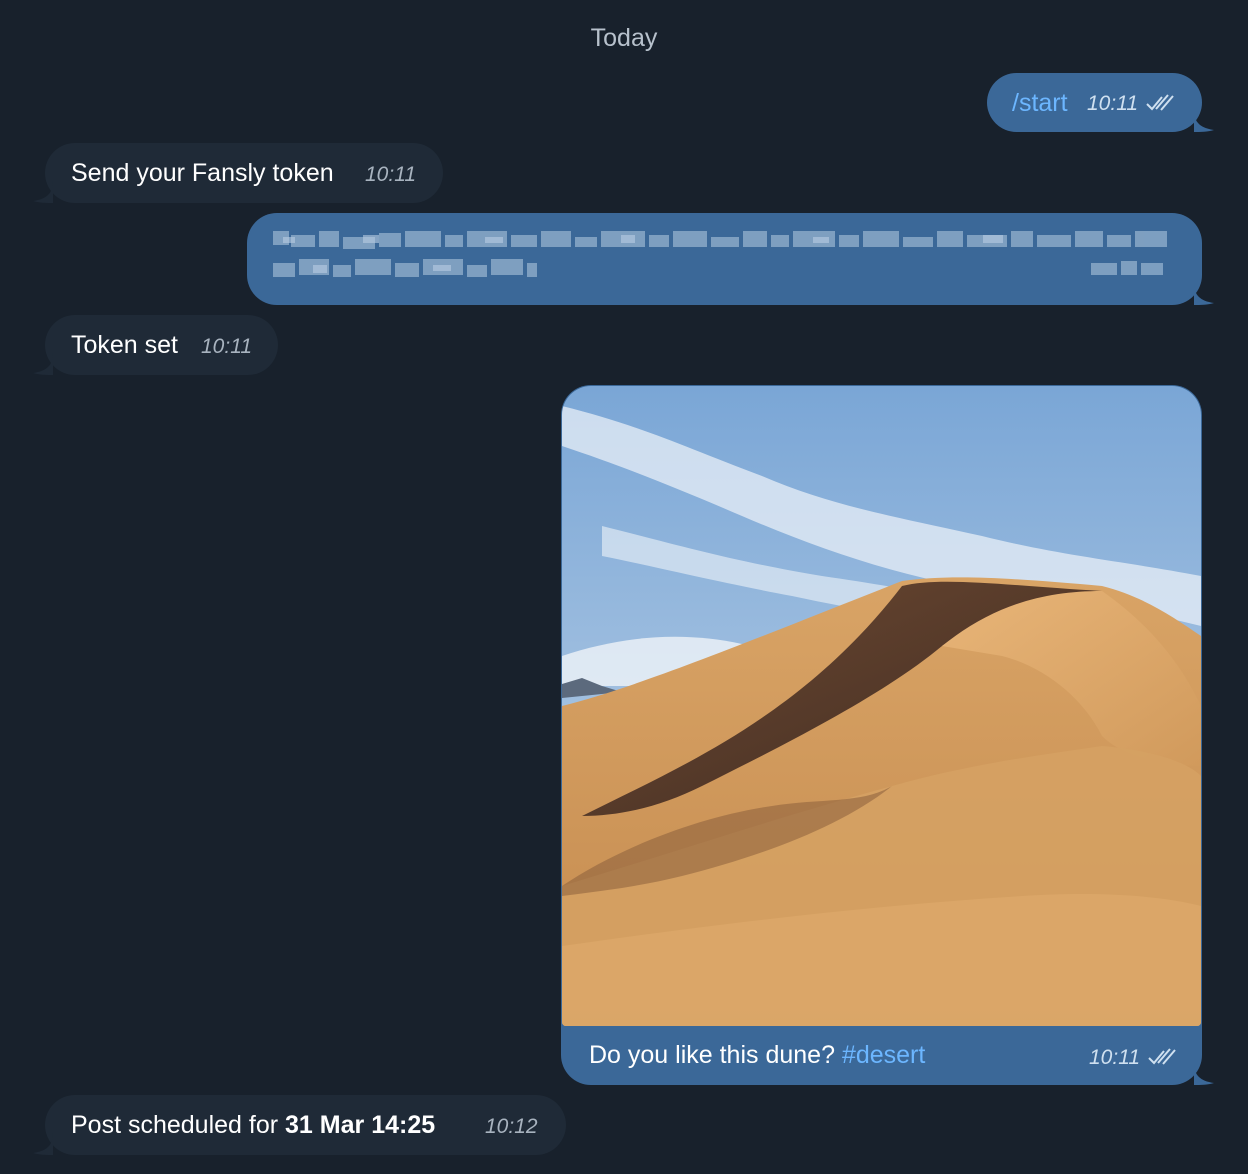 This screenshot has height=1174, width=1248. I want to click on incoming-message-token-set: Token set 10:11, so click(155, 345).